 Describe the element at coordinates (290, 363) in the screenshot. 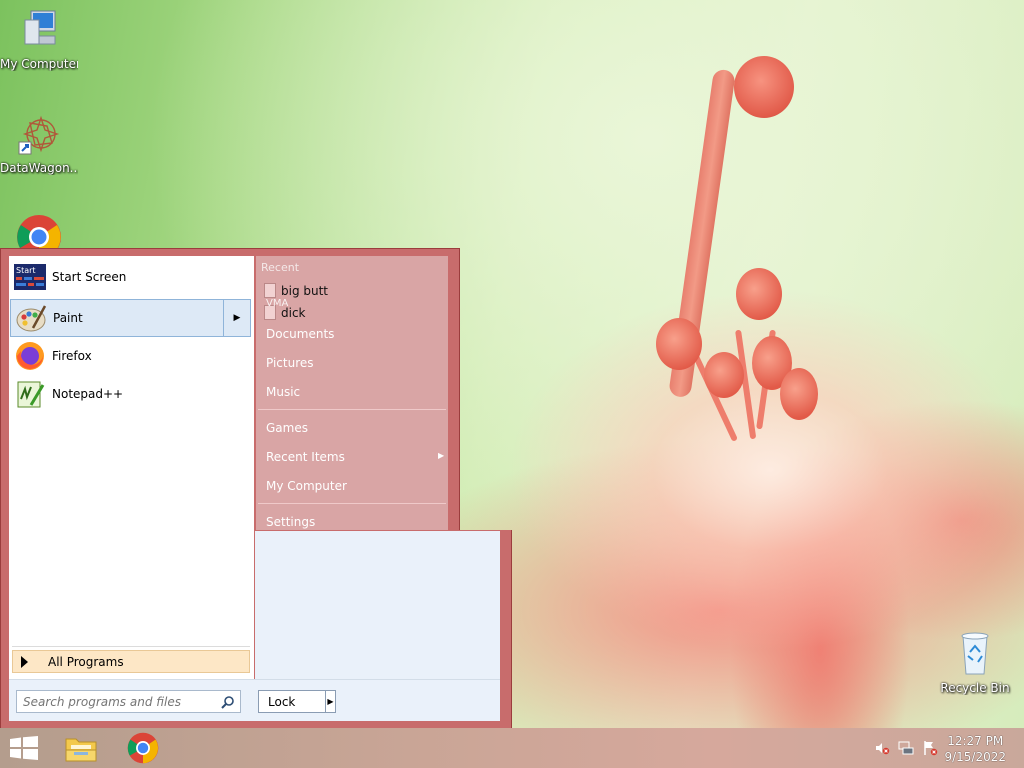

I see `place-pictures: Pictures` at that location.